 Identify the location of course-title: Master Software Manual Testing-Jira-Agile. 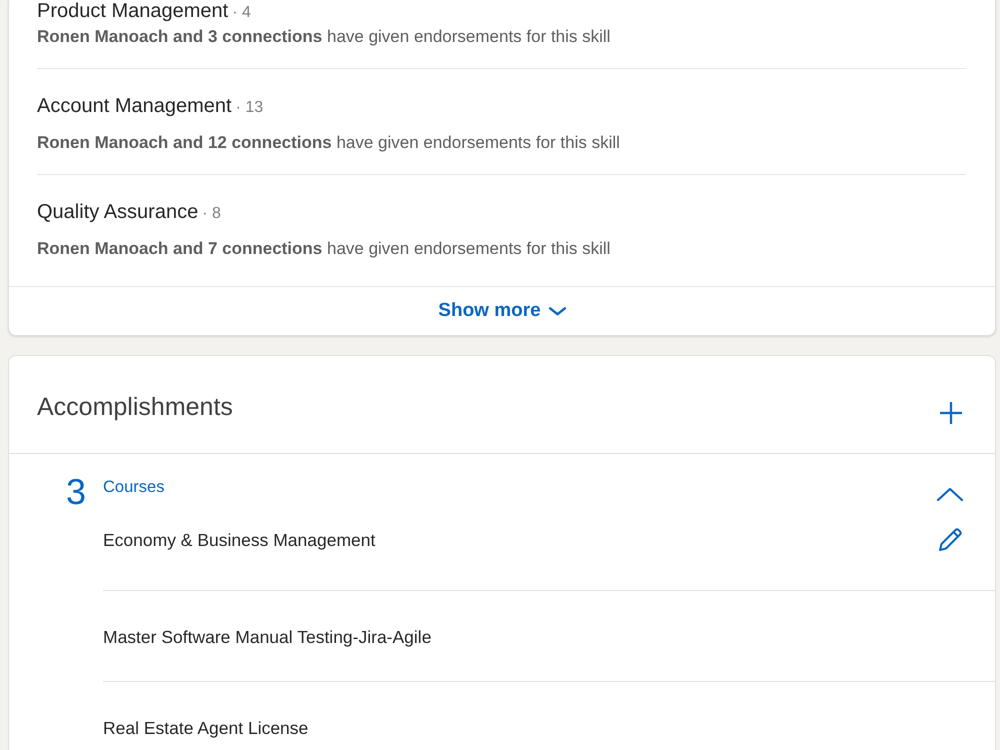
(267, 637).